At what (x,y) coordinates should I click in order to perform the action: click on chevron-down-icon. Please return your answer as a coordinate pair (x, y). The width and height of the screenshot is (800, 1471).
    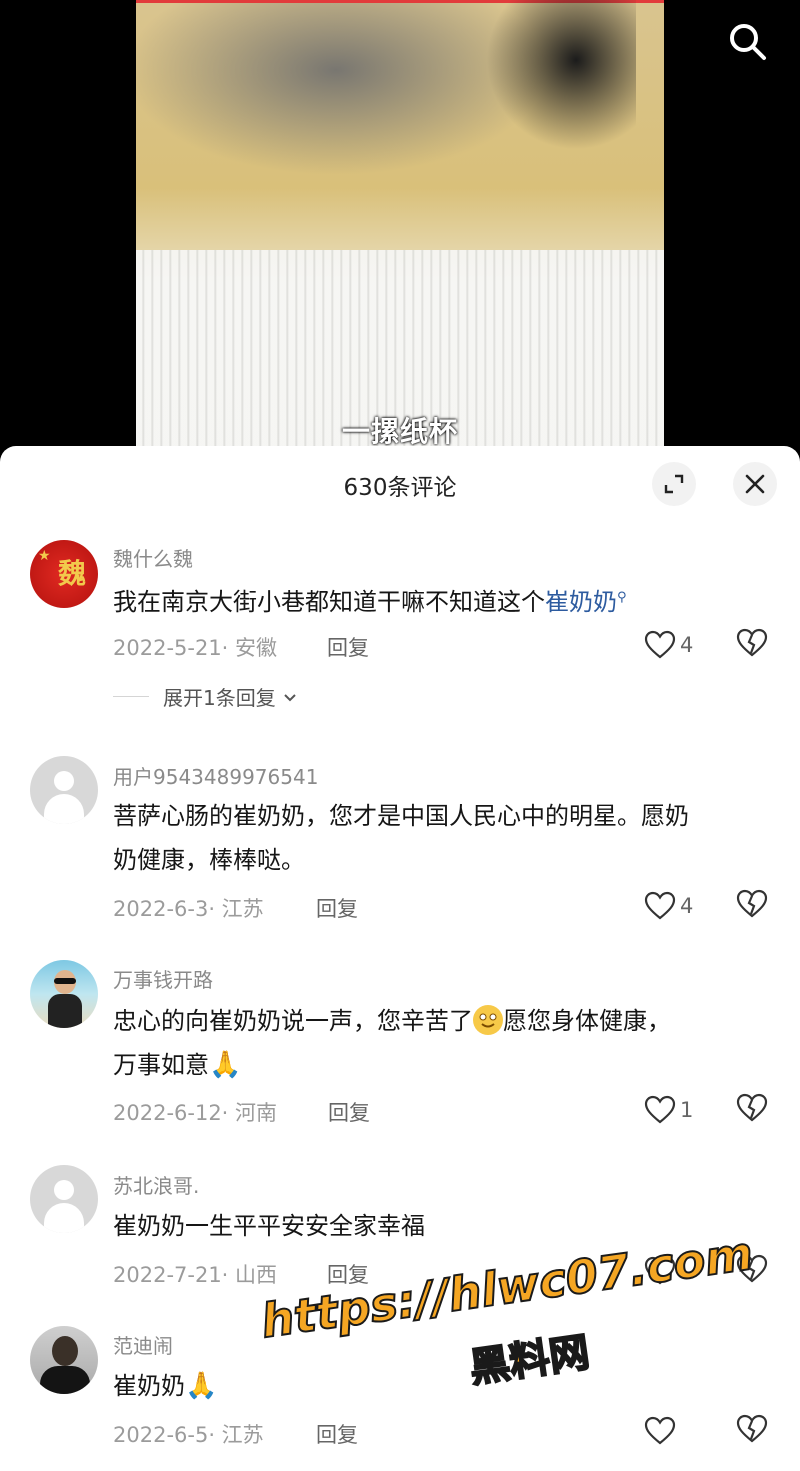
    Looking at the image, I should click on (290, 697).